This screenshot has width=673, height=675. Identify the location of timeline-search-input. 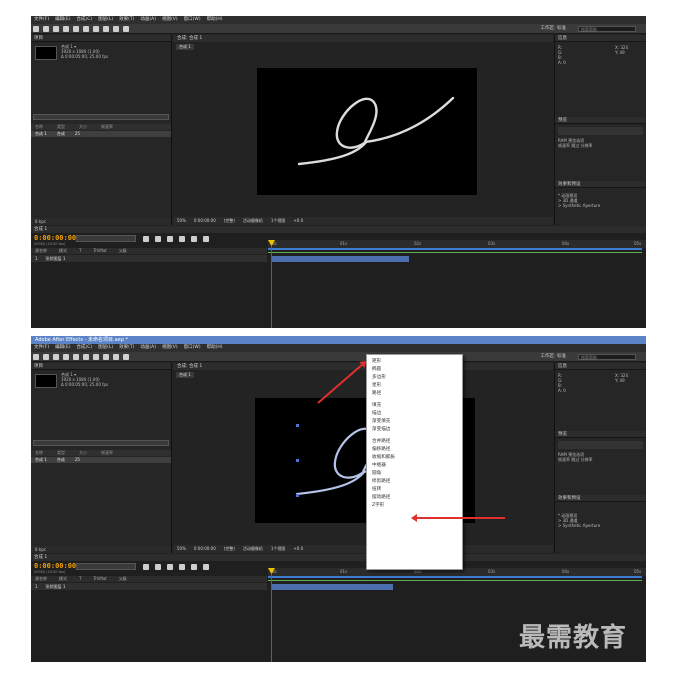
(106, 566).